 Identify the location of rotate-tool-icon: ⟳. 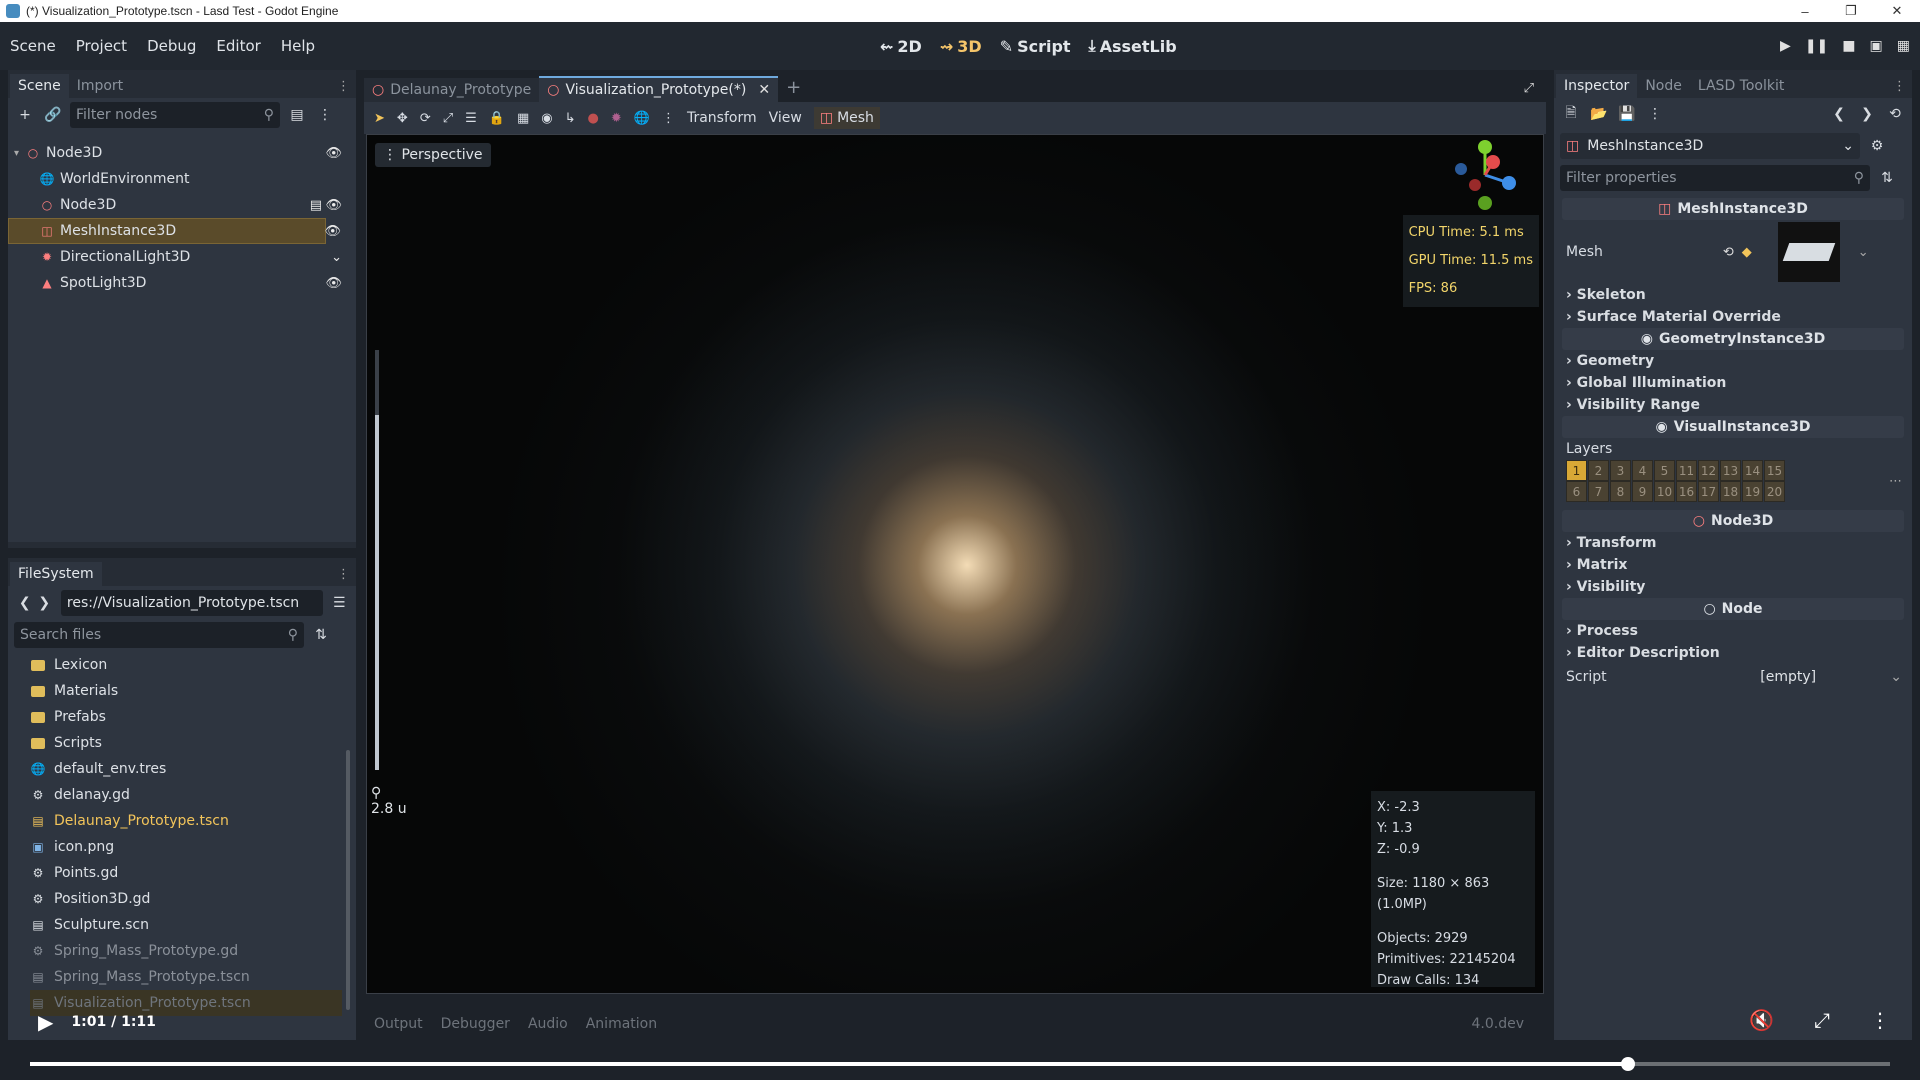
(425, 118).